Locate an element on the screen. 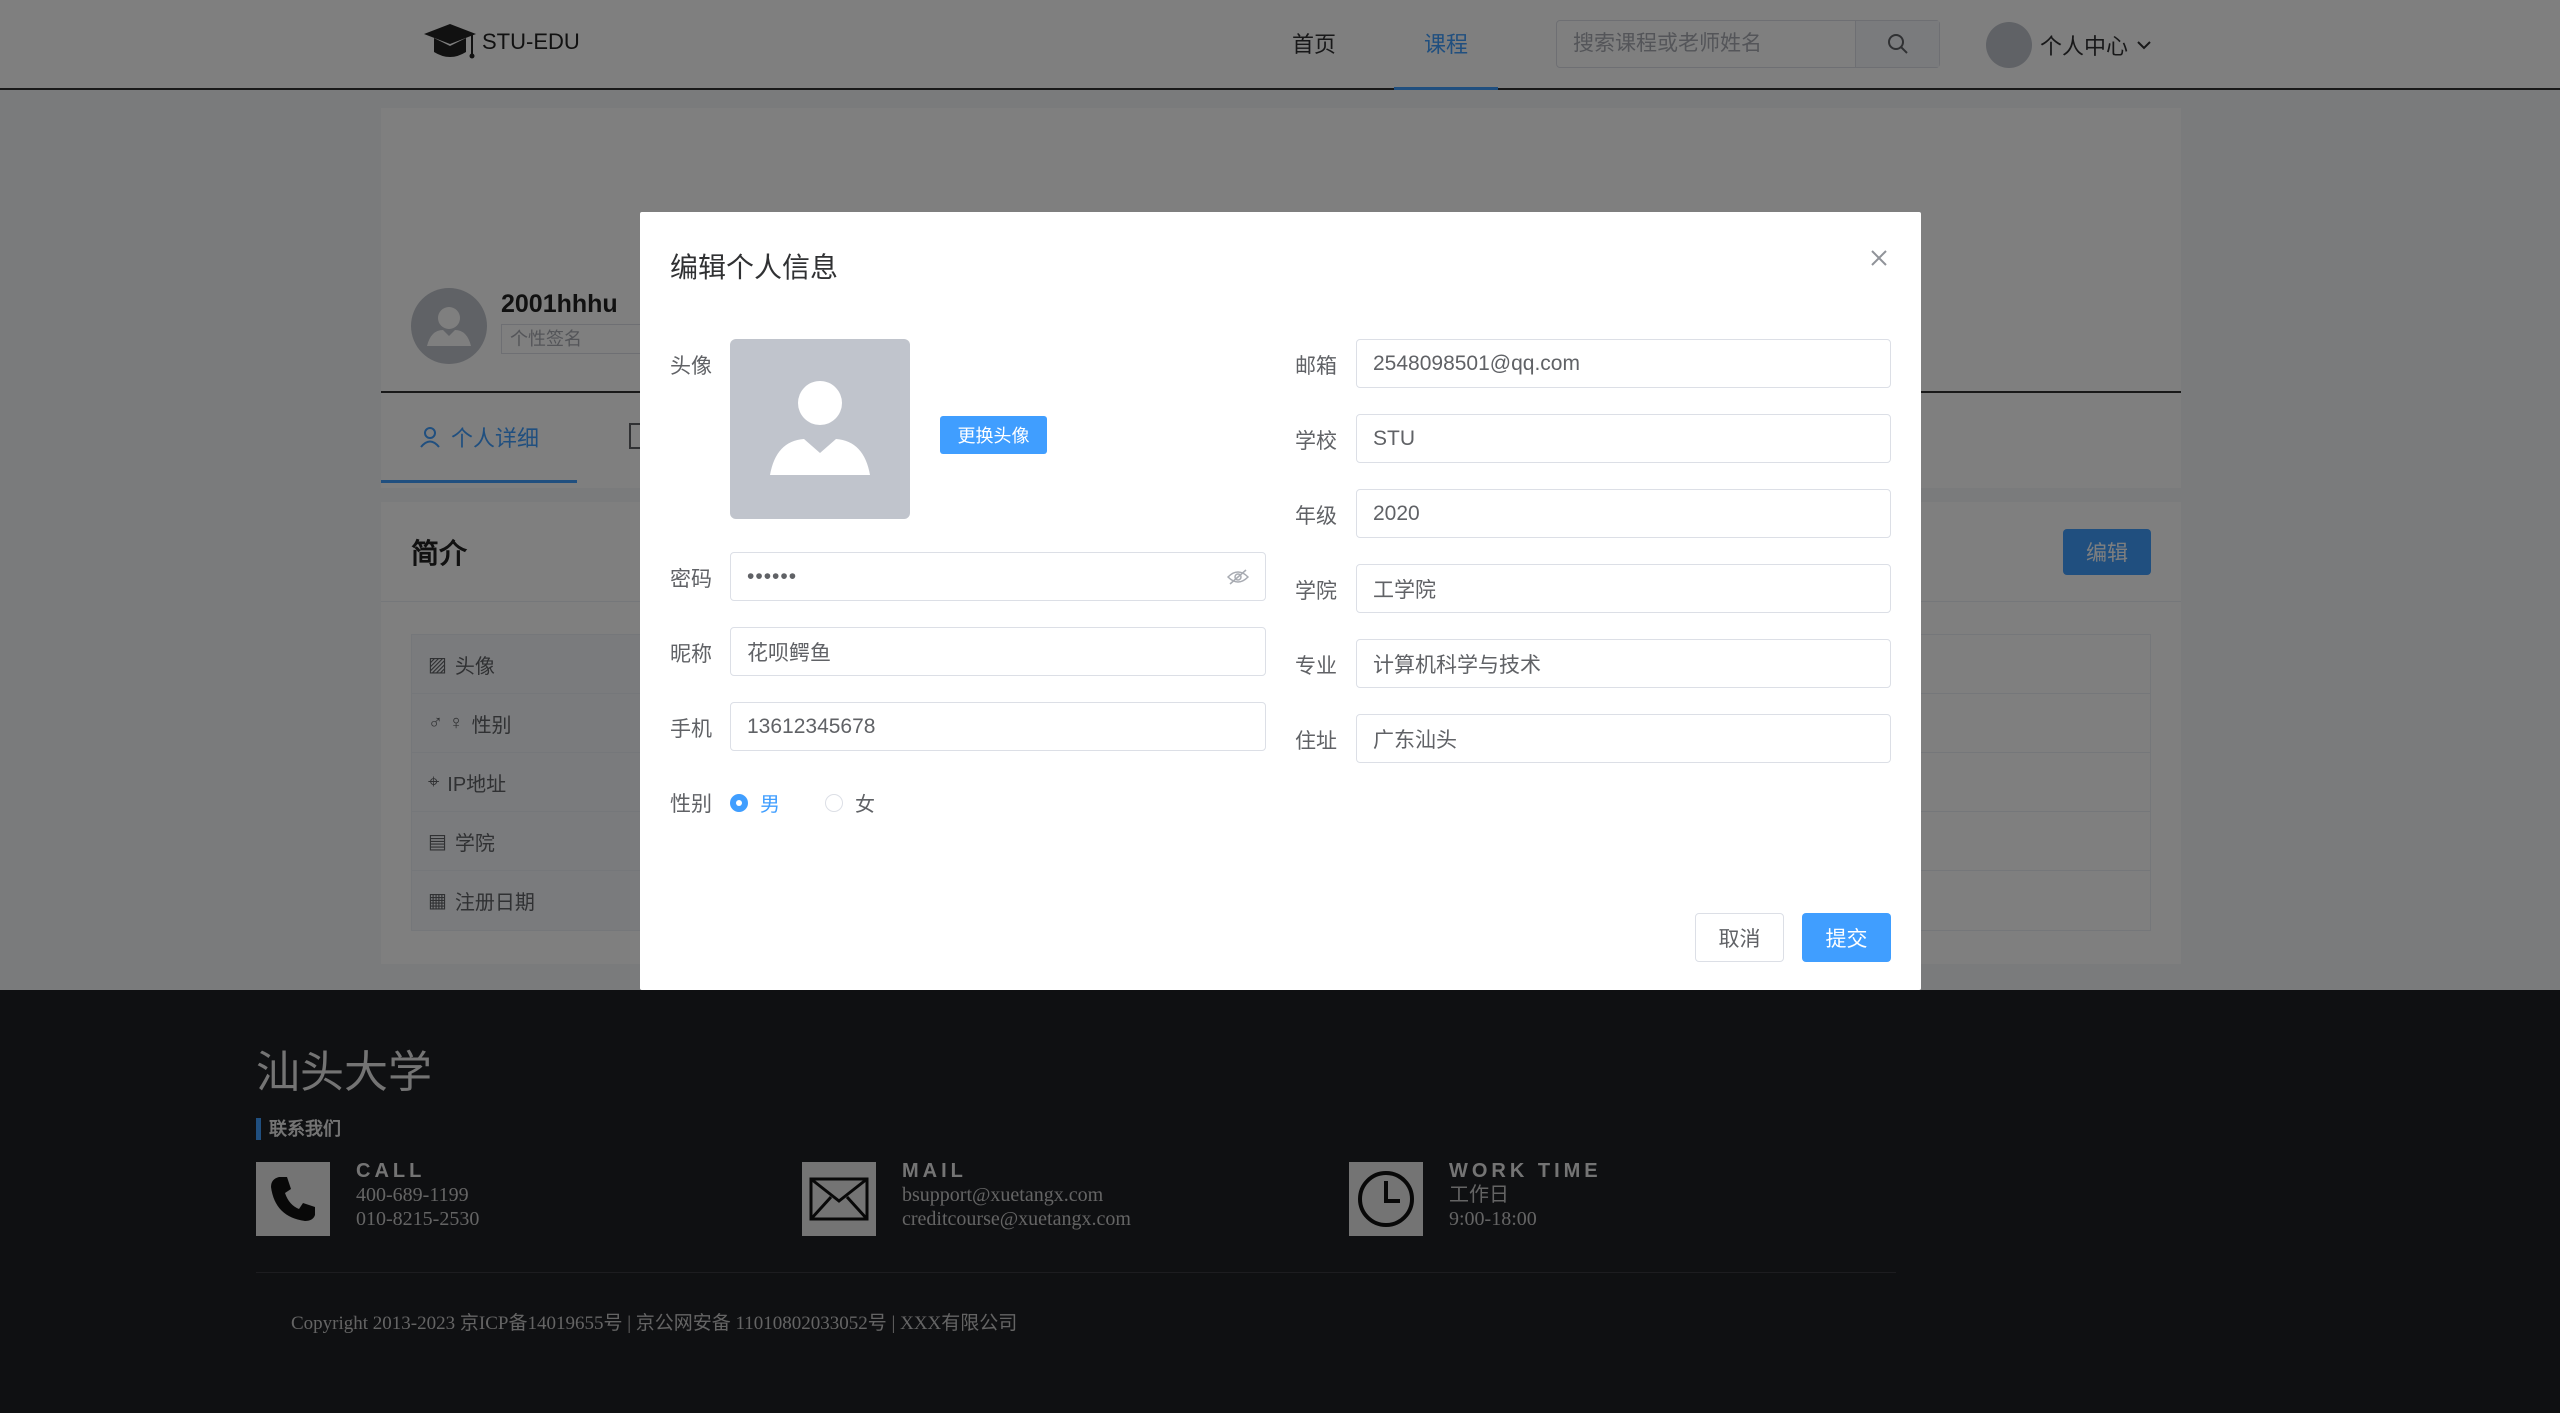  password-label: 密码 is located at coordinates (691, 579).